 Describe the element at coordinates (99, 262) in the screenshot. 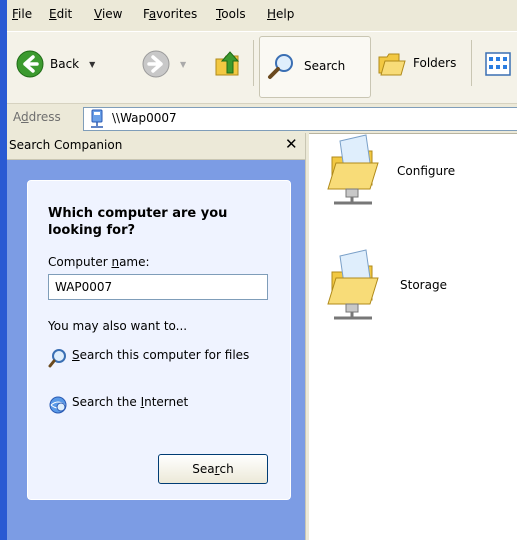

I see `computer-name-label: Computer name:` at that location.